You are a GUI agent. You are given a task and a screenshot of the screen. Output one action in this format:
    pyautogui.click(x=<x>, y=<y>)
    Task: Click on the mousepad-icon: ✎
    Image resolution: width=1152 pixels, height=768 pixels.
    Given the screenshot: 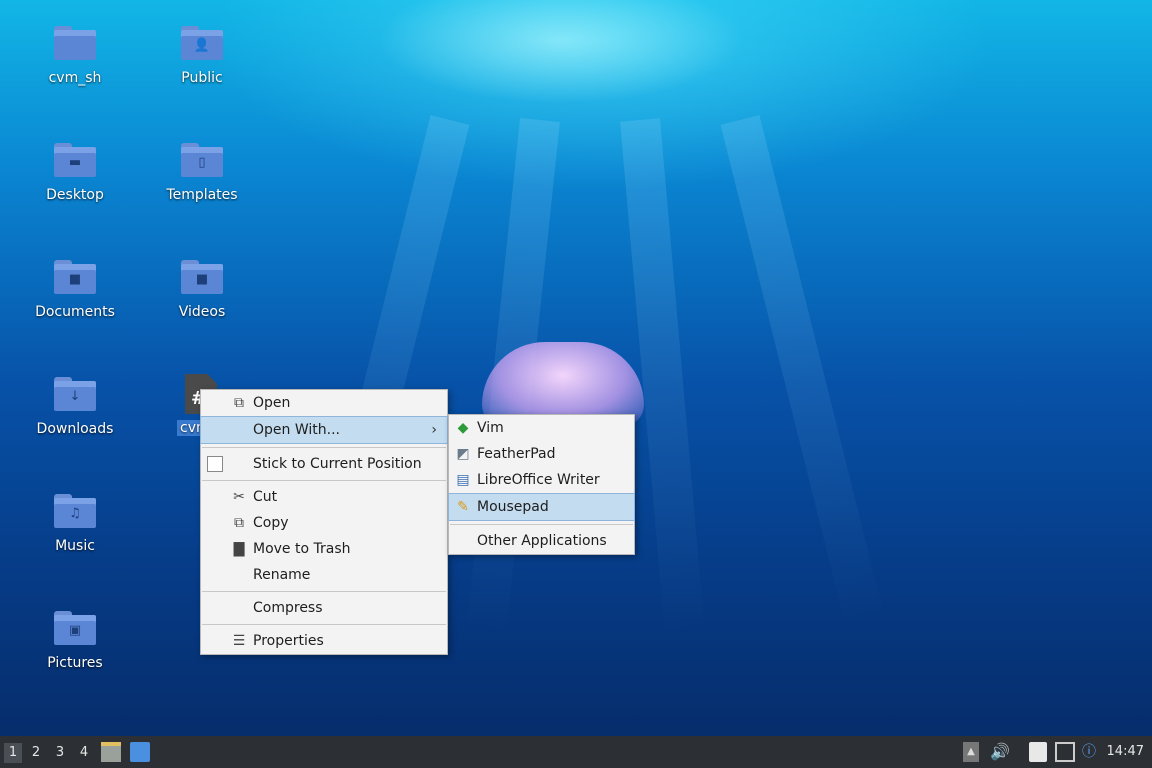 What is the action you would take?
    pyautogui.click(x=463, y=507)
    